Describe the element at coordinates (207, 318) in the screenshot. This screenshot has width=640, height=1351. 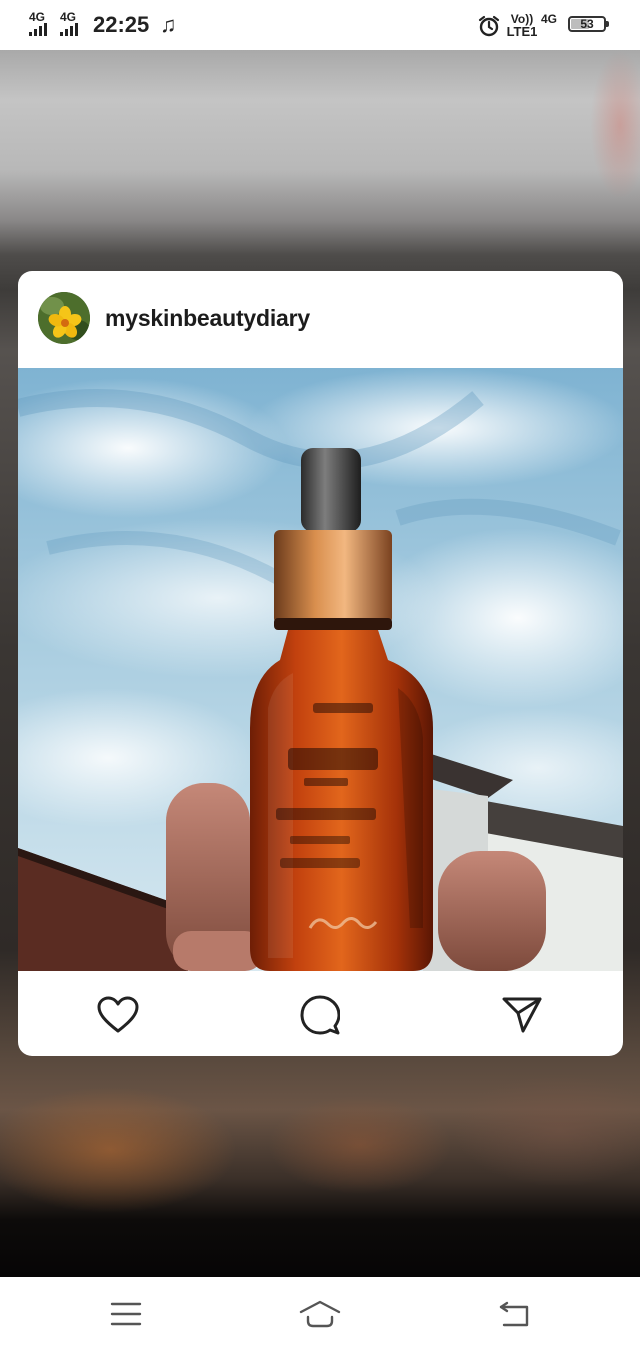
I see `post-username: myskinbeautydiary` at that location.